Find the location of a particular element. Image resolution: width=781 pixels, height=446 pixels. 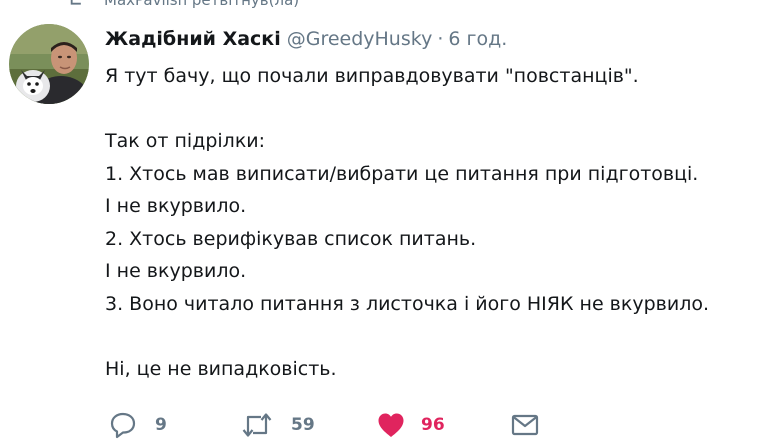

like-count: 96 is located at coordinates (433, 425).